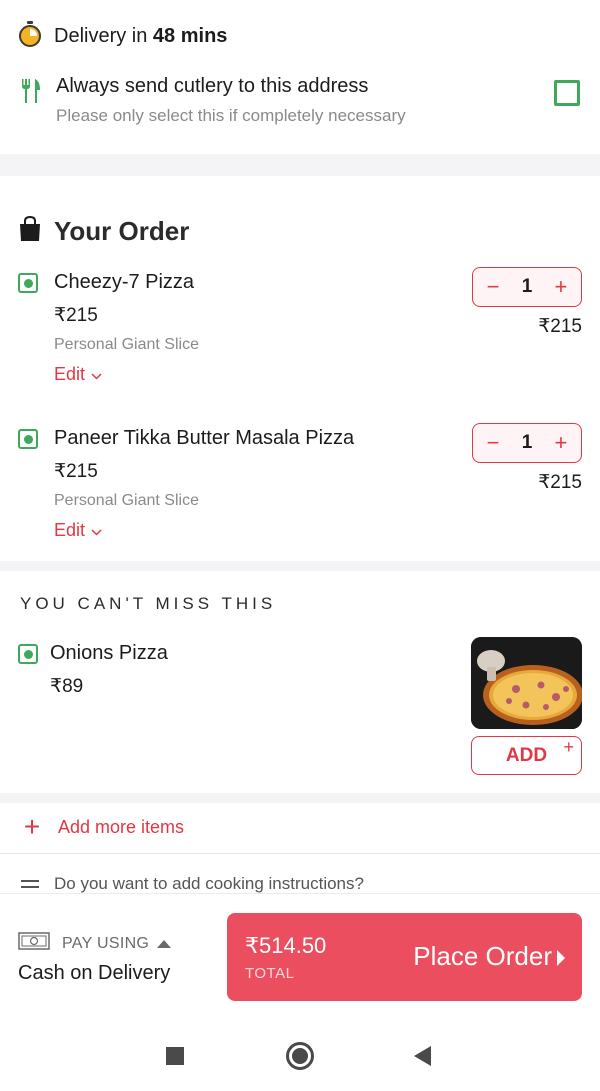 The height and width of the screenshot is (1091, 600). I want to click on back-icon, so click(422, 1056).